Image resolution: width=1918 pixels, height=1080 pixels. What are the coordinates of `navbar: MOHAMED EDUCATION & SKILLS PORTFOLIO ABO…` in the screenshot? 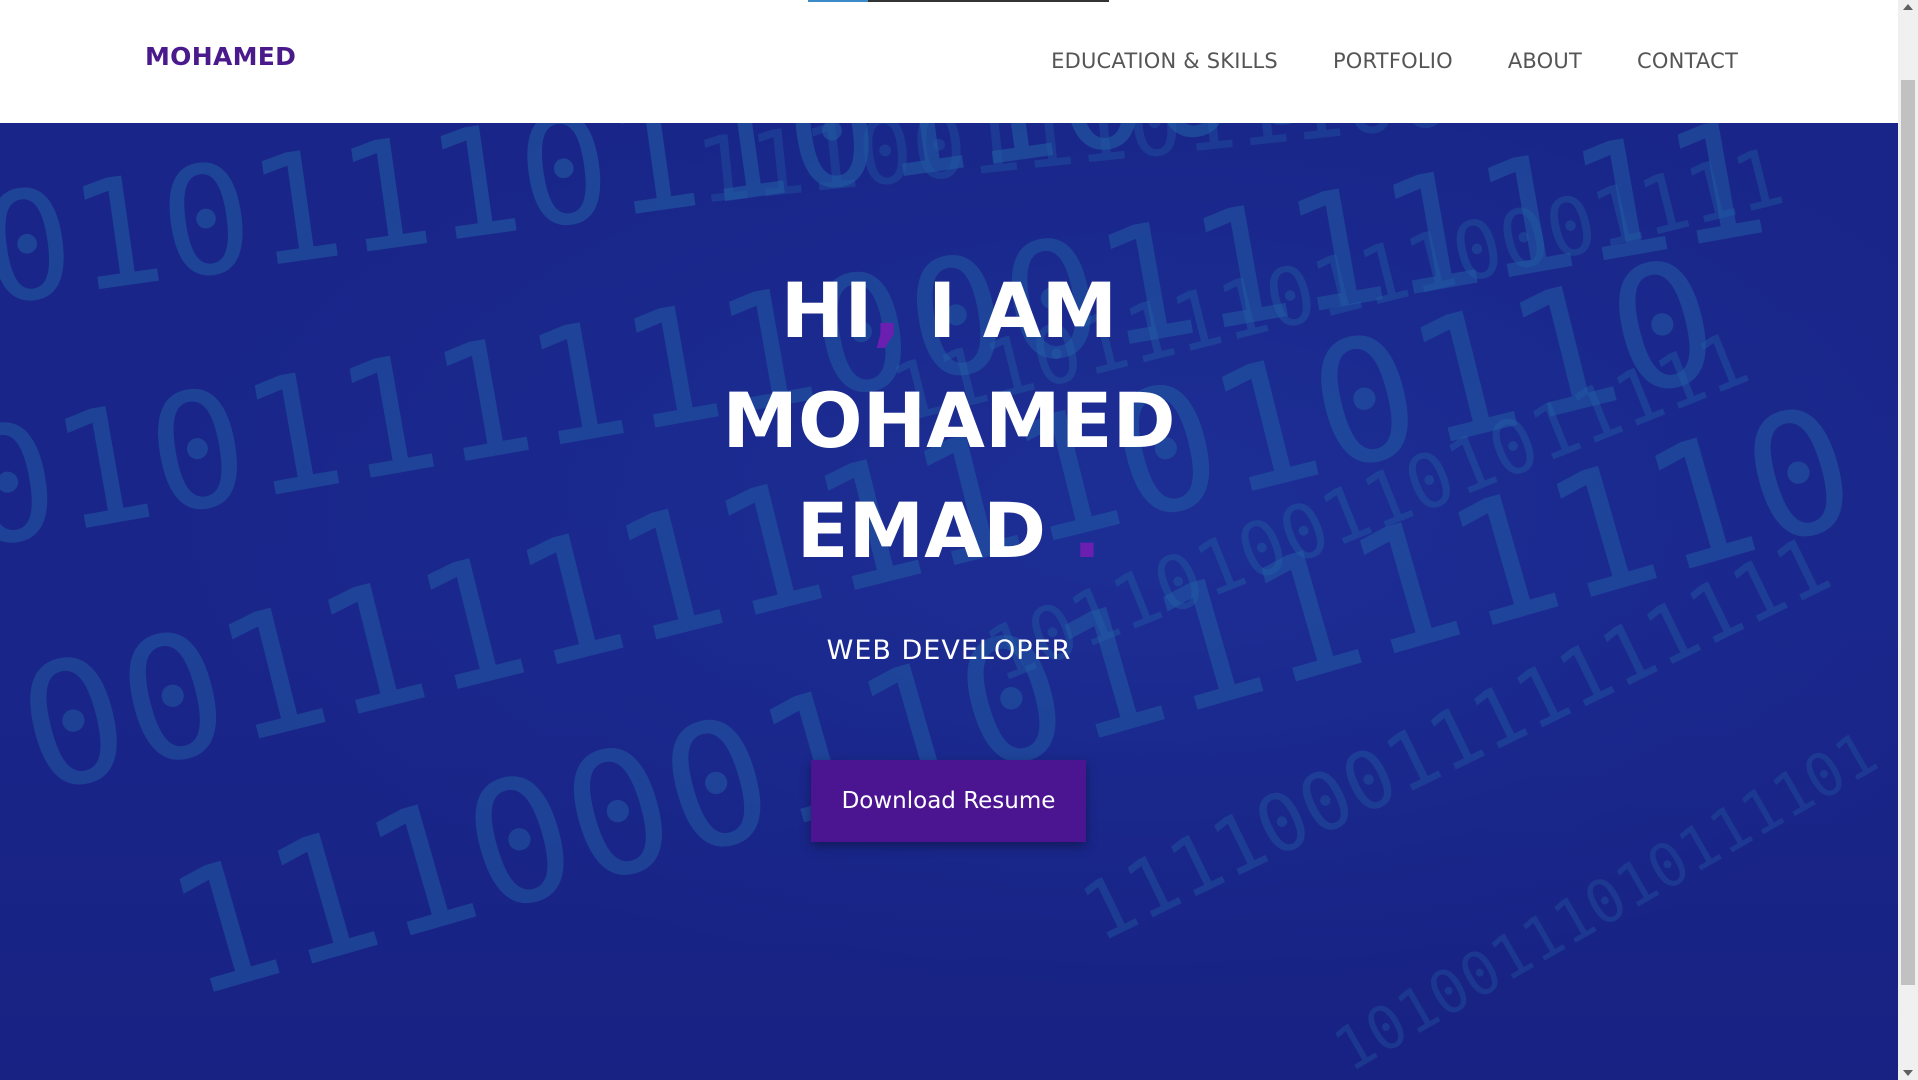 It's located at (949, 61).